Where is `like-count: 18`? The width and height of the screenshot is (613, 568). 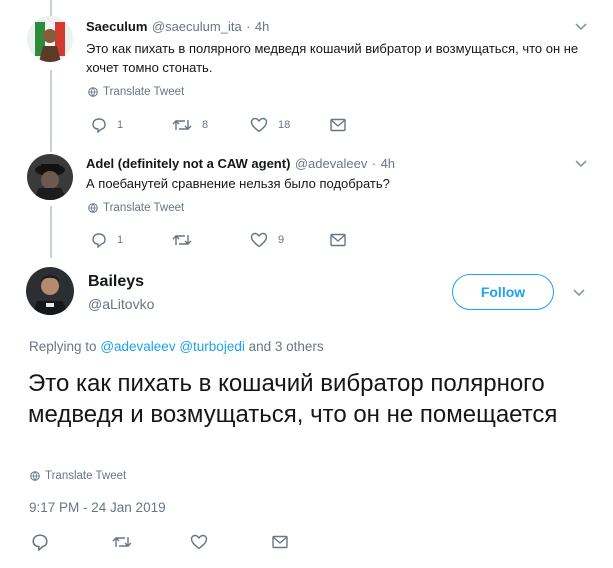
like-count: 18 is located at coordinates (284, 125).